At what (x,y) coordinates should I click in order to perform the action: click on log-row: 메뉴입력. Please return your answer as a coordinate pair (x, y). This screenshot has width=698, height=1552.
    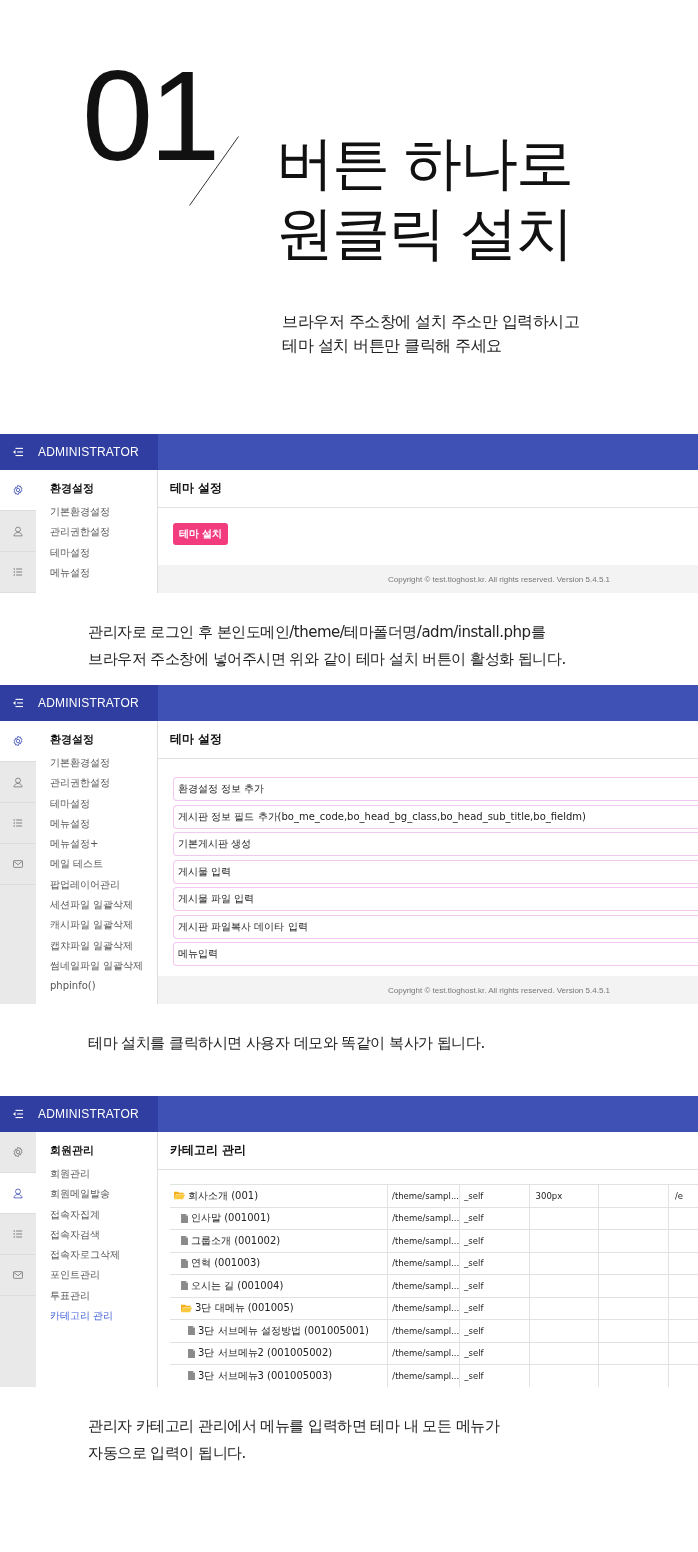
    Looking at the image, I should click on (435, 954).